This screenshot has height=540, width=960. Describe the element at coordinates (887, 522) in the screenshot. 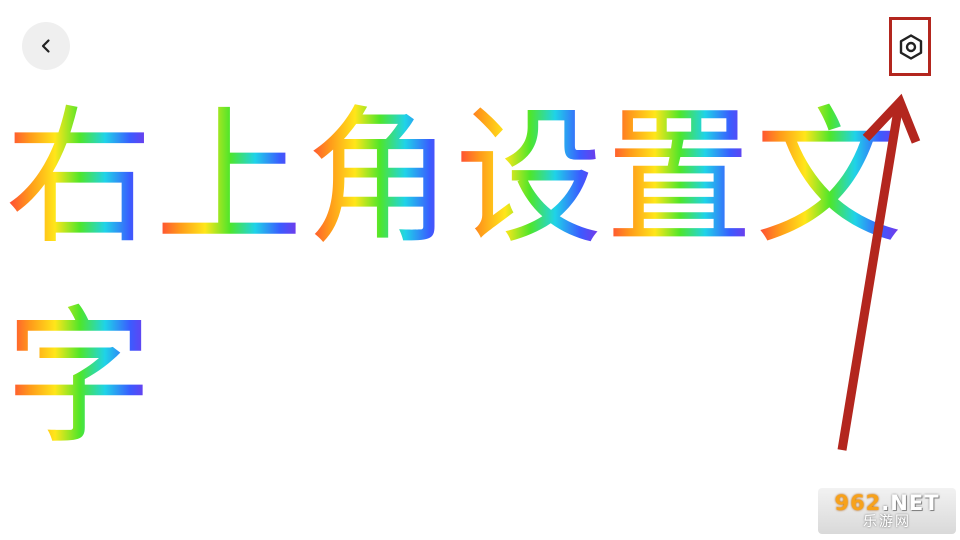

I see `watermark-name: 乐游网` at that location.